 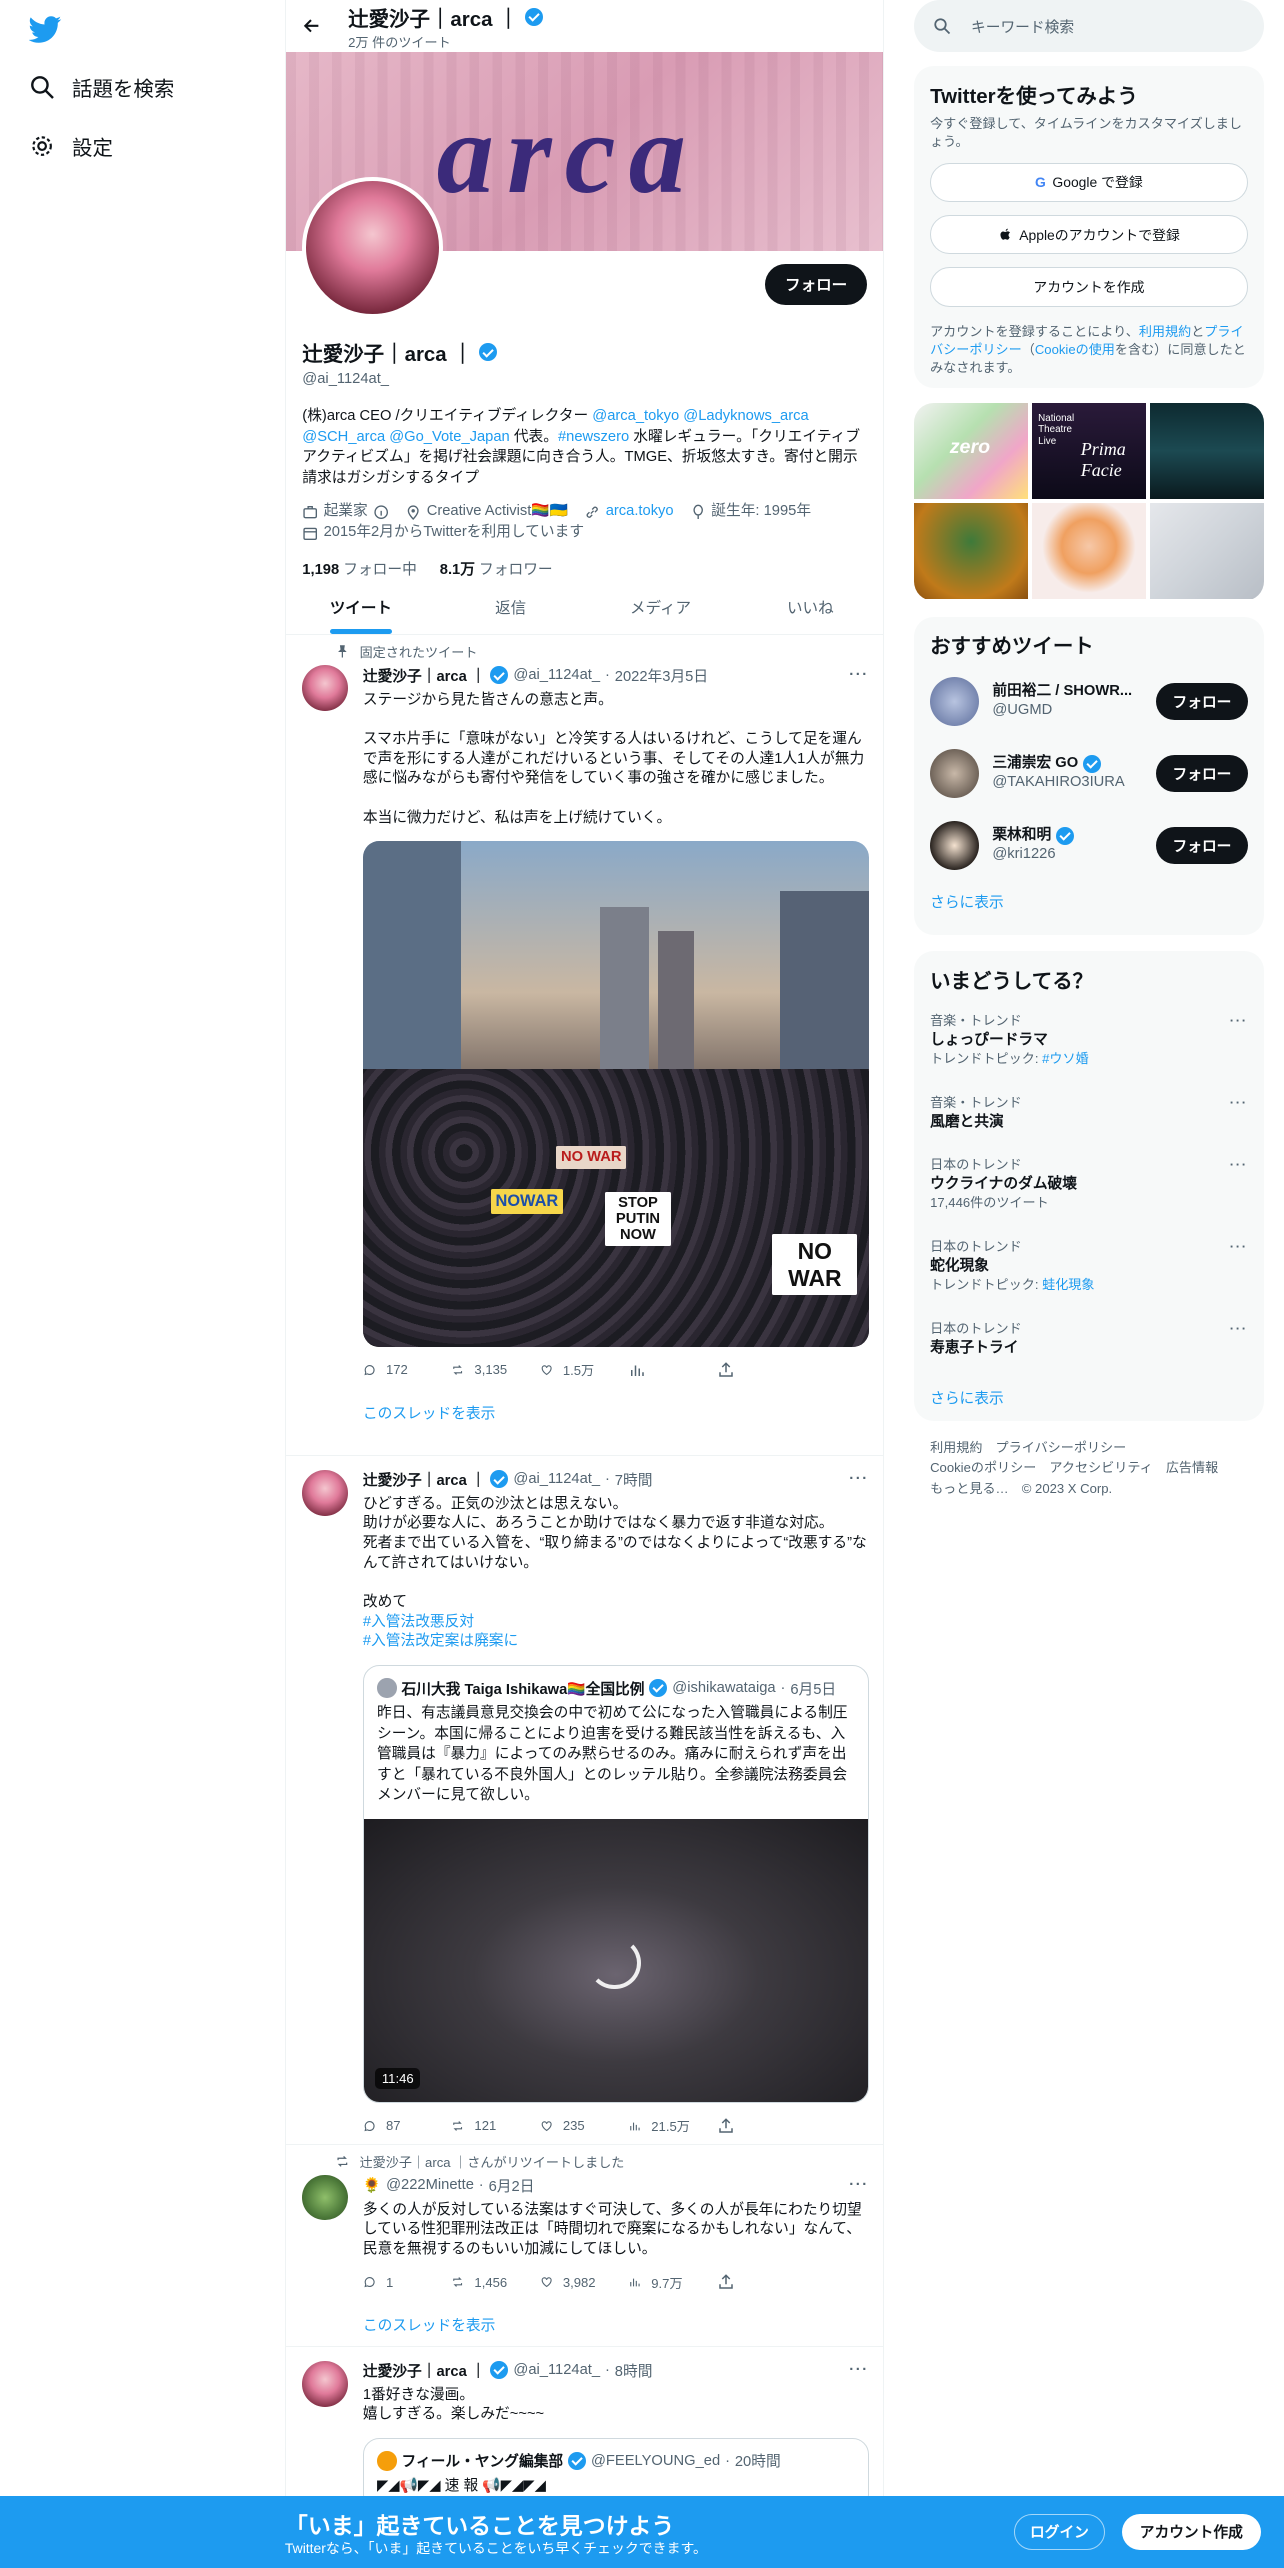 I want to click on tweet-time: 2022年3月5日, so click(x=661, y=675).